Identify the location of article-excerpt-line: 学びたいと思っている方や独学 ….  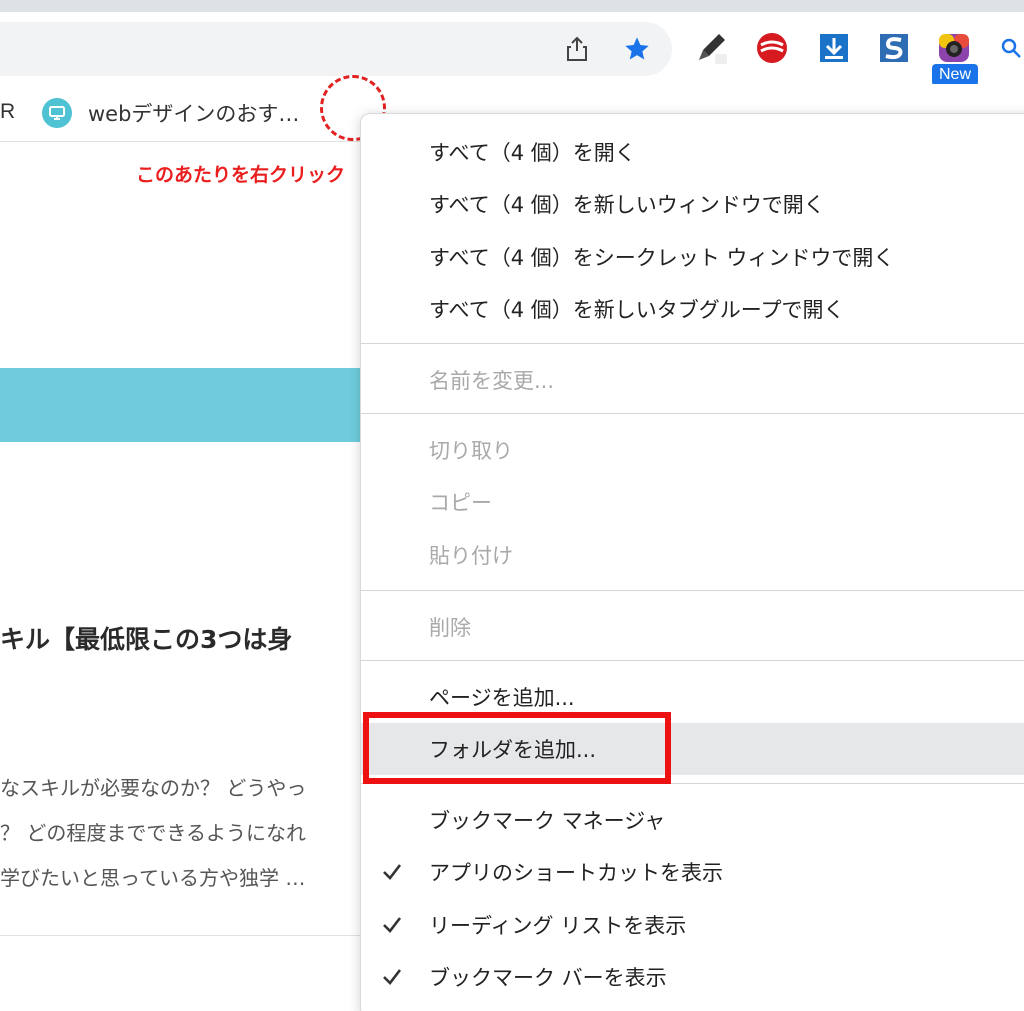
(153, 878).